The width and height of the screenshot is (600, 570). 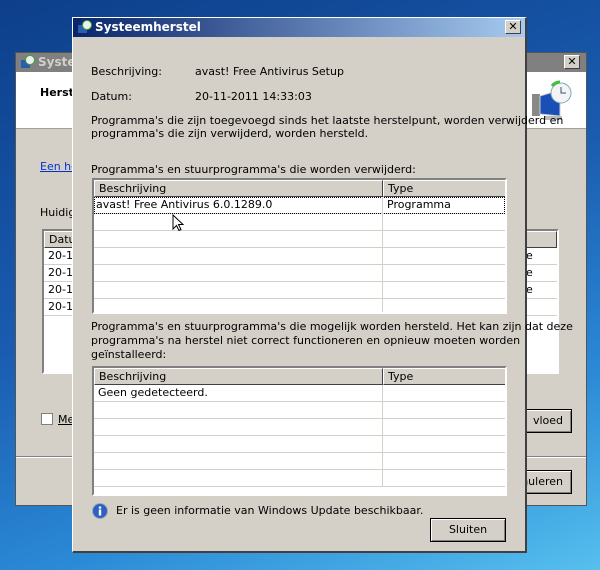 I want to click on table-row: Geen gedetecteerd., so click(x=299, y=393).